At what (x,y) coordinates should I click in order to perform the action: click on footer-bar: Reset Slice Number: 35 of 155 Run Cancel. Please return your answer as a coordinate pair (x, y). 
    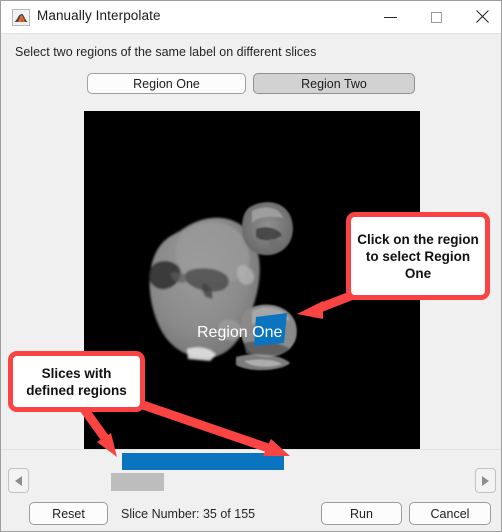
    Looking at the image, I should click on (251, 513).